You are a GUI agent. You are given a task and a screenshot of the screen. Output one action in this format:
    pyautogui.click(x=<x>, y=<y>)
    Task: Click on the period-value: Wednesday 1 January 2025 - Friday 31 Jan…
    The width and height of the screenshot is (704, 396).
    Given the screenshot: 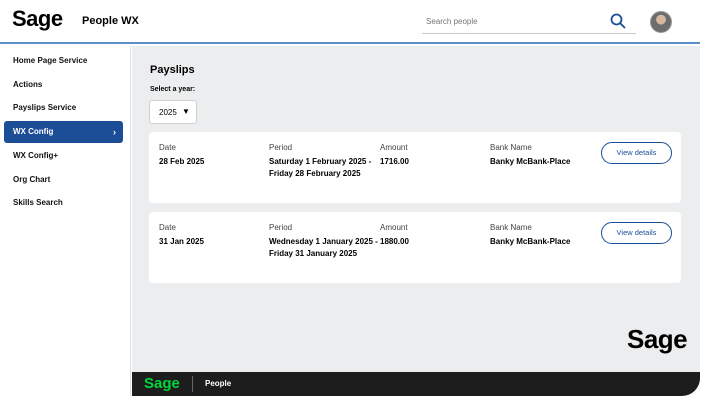 What is the action you would take?
    pyautogui.click(x=323, y=247)
    